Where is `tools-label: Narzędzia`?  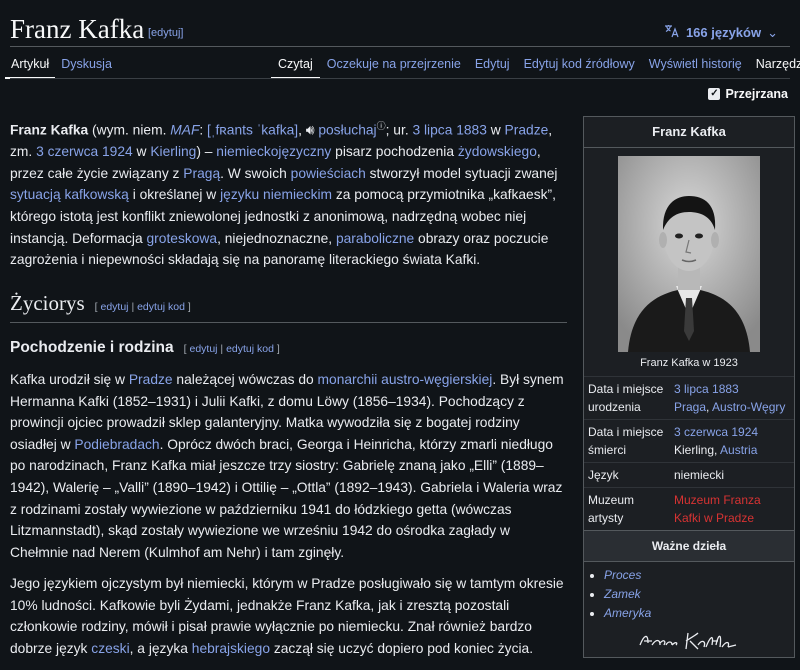 tools-label: Narzędzia is located at coordinates (778, 64).